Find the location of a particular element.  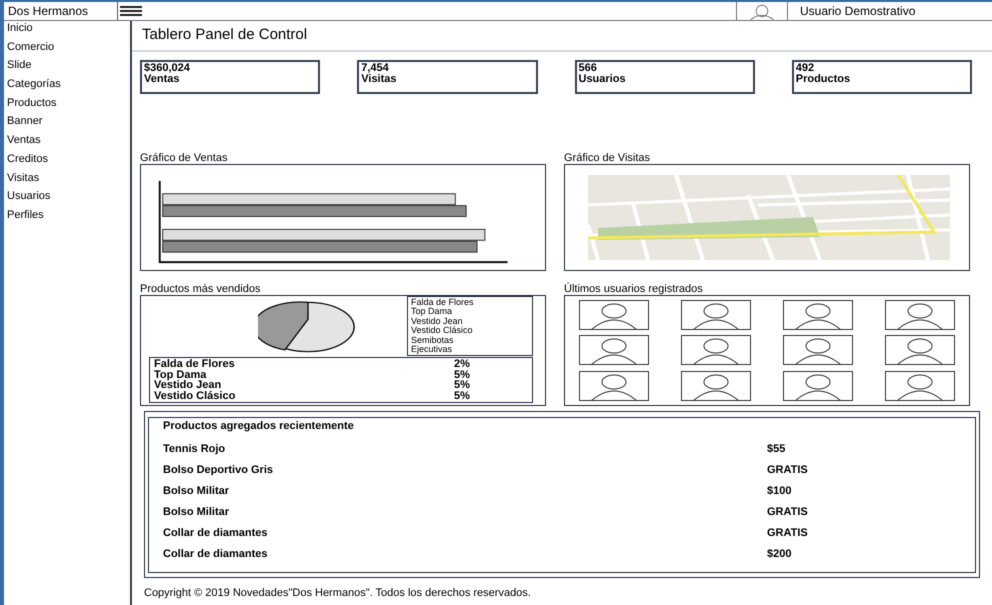

product-name: Top Dama is located at coordinates (180, 375).